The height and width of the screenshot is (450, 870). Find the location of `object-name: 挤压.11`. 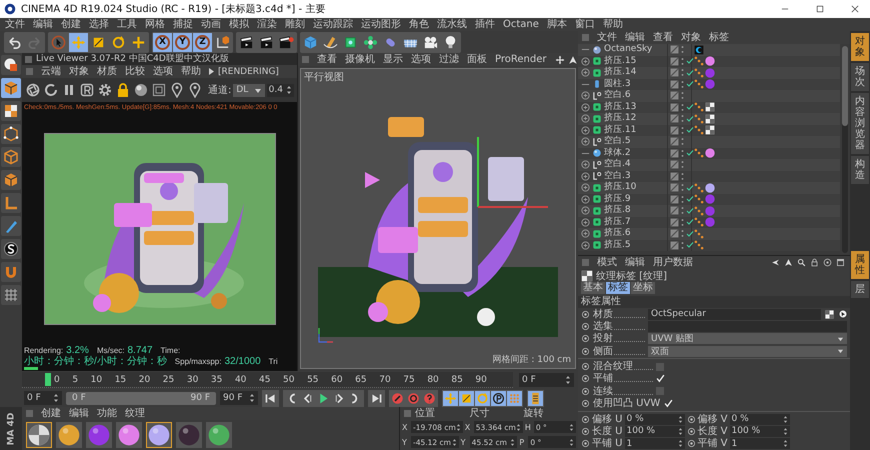

object-name: 挤压.11 is located at coordinates (620, 130).